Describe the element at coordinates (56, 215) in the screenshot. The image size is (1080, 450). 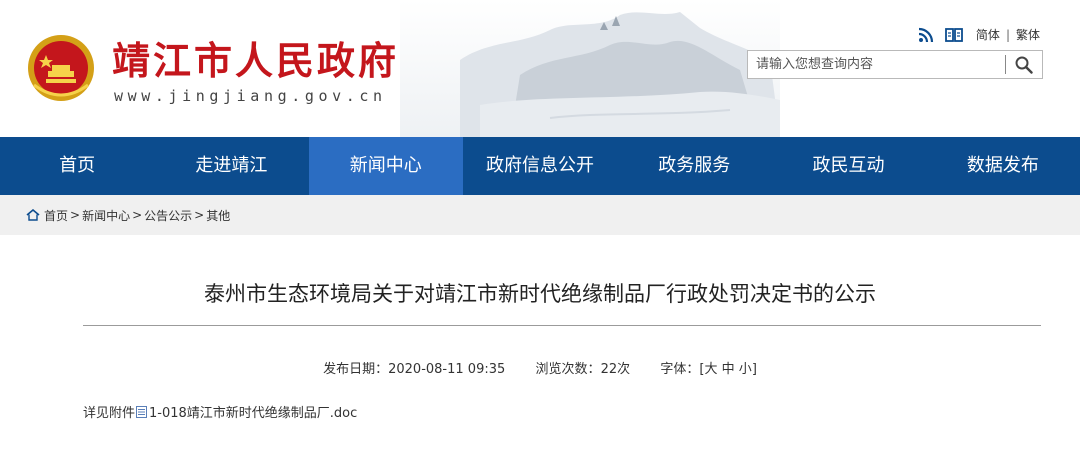
I see `breadcrumb-home: 首页` at that location.